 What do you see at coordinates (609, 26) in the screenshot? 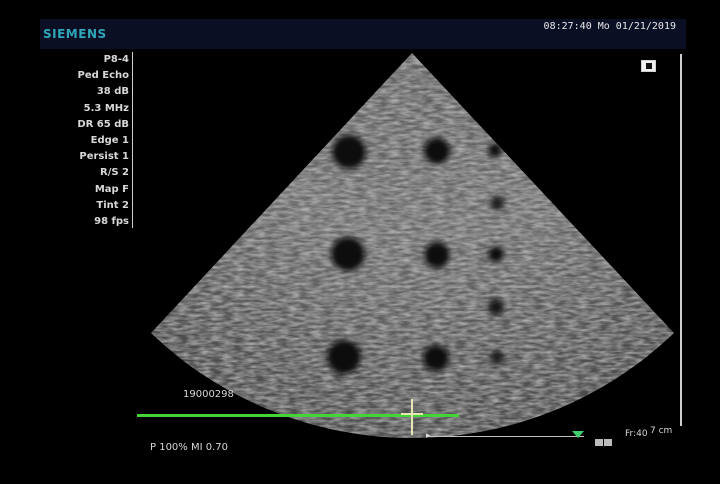
I see `date-time: 08:27:40 Mo 01/21/2019` at bounding box center [609, 26].